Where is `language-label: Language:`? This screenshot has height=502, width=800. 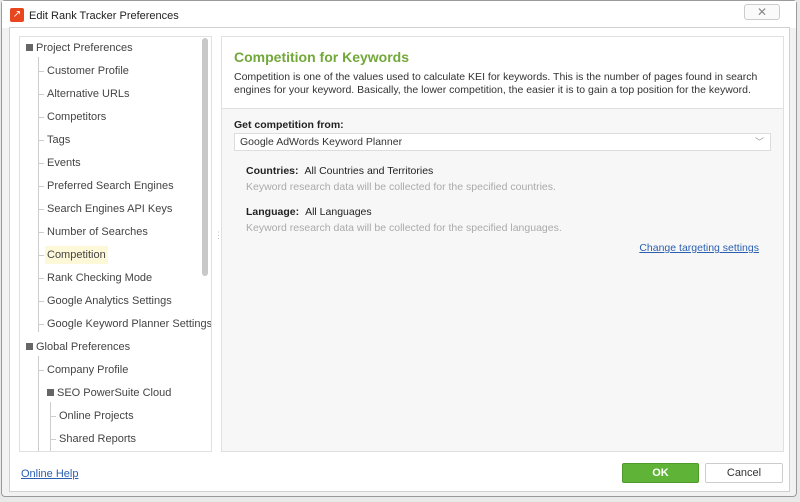
language-label: Language: is located at coordinates (273, 212).